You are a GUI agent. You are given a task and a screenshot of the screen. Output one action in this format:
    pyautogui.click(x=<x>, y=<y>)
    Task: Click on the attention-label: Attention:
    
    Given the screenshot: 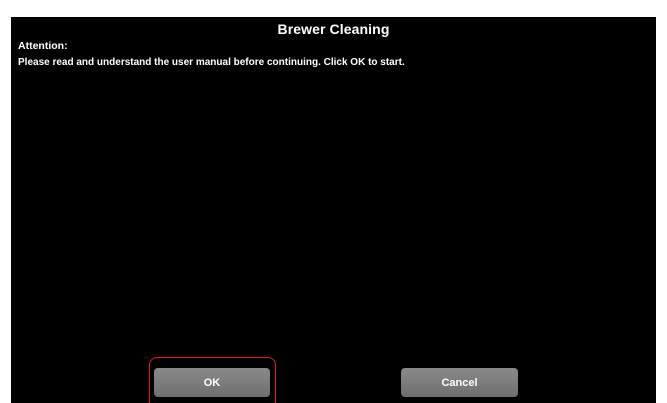 What is the action you would take?
    pyautogui.click(x=43, y=46)
    